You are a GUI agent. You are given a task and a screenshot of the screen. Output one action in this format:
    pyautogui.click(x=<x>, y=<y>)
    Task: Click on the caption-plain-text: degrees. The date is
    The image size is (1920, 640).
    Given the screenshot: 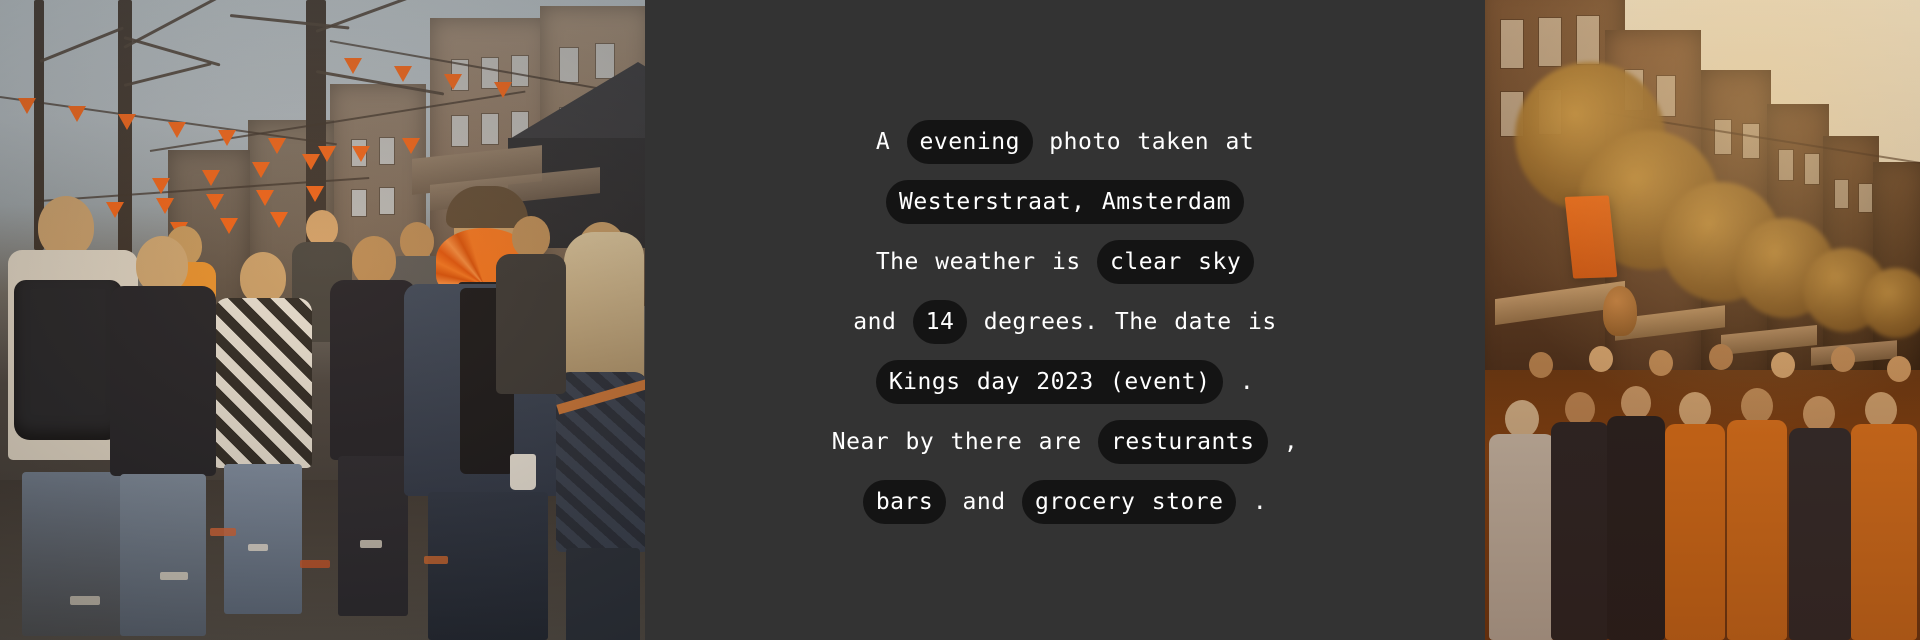 What is the action you would take?
    pyautogui.click(x=1122, y=322)
    